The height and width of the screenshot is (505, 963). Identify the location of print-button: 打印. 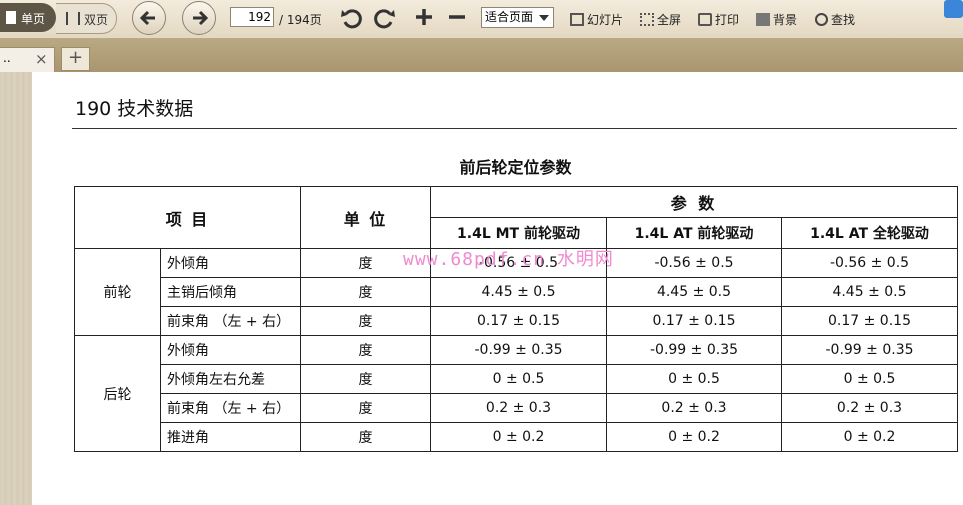
(718, 19).